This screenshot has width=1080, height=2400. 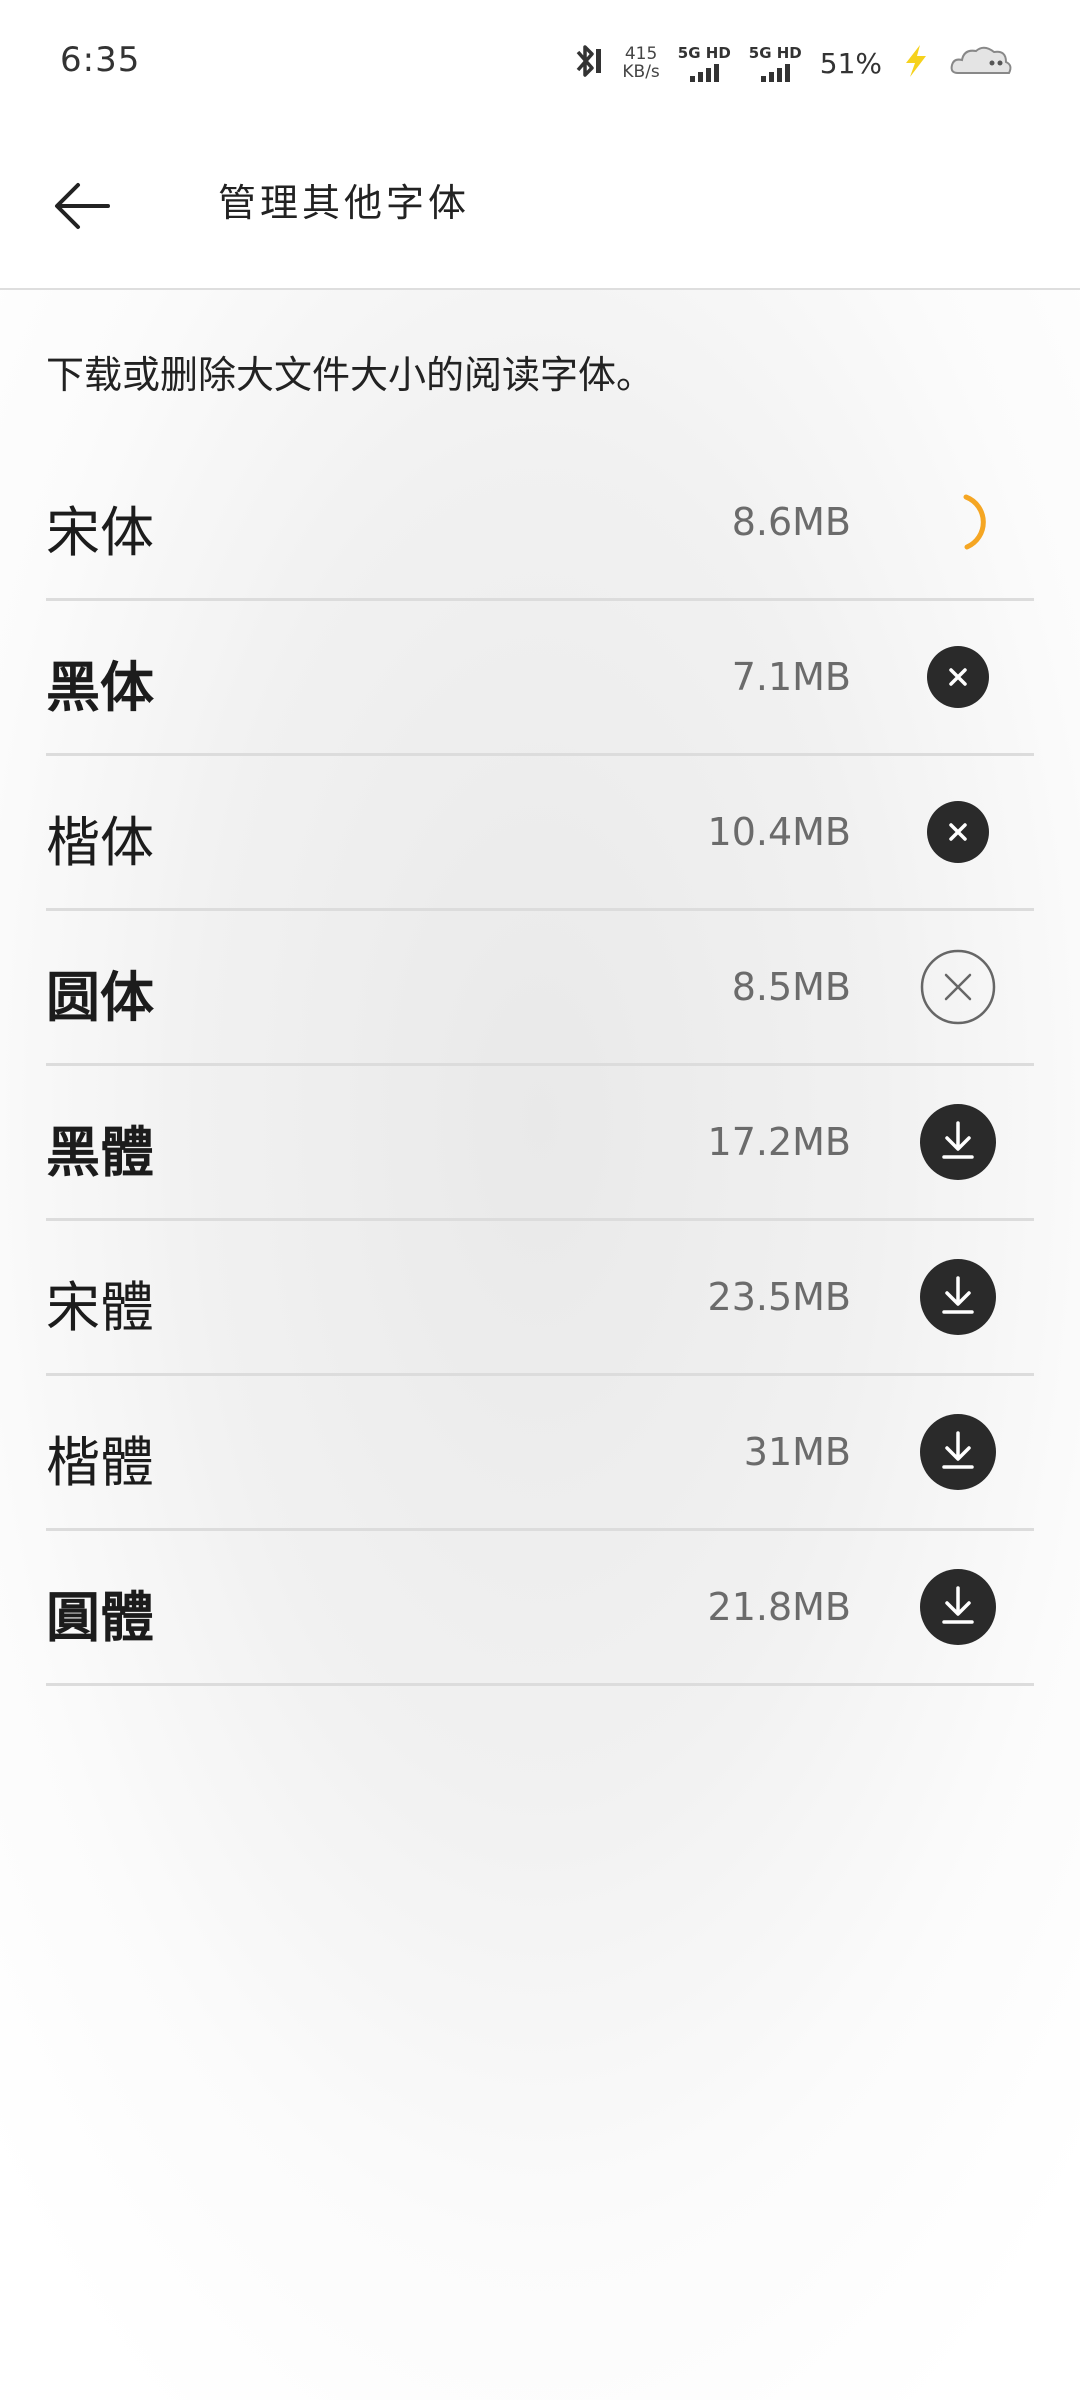 What do you see at coordinates (100, 687) in the screenshot?
I see `font-name: 黑体` at bounding box center [100, 687].